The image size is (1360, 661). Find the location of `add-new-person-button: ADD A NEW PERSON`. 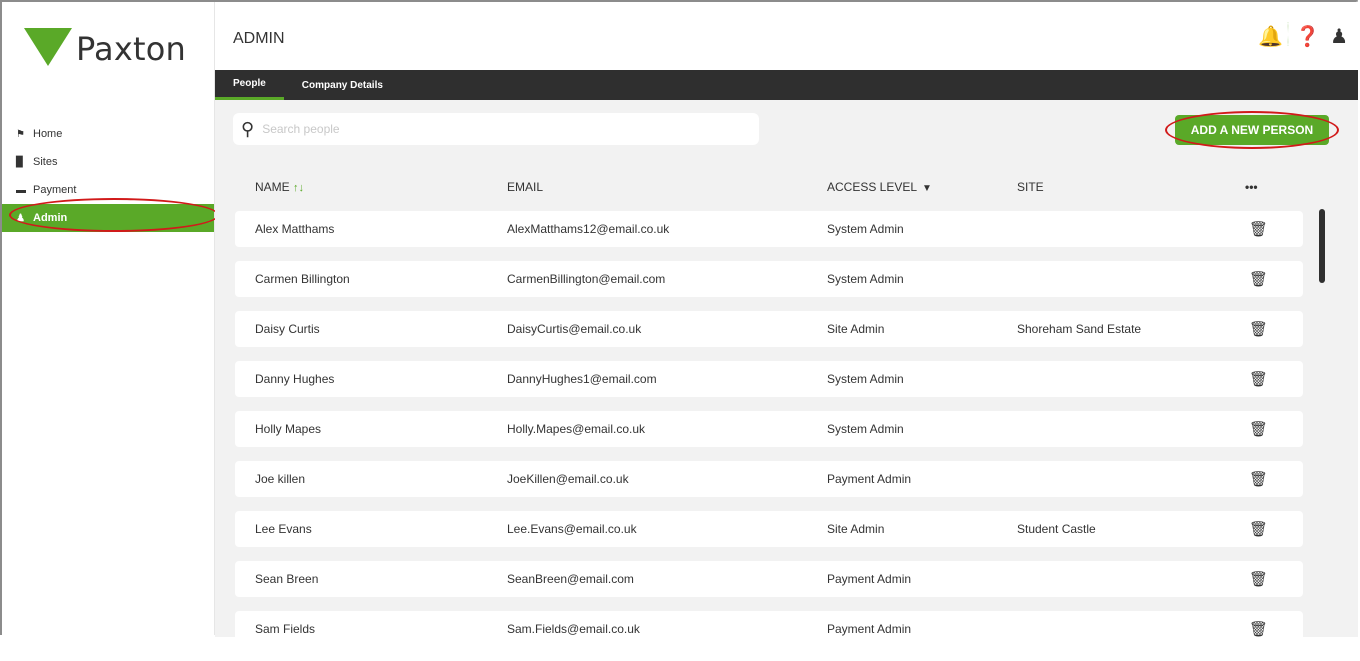

add-new-person-button: ADD A NEW PERSON is located at coordinates (1252, 130).